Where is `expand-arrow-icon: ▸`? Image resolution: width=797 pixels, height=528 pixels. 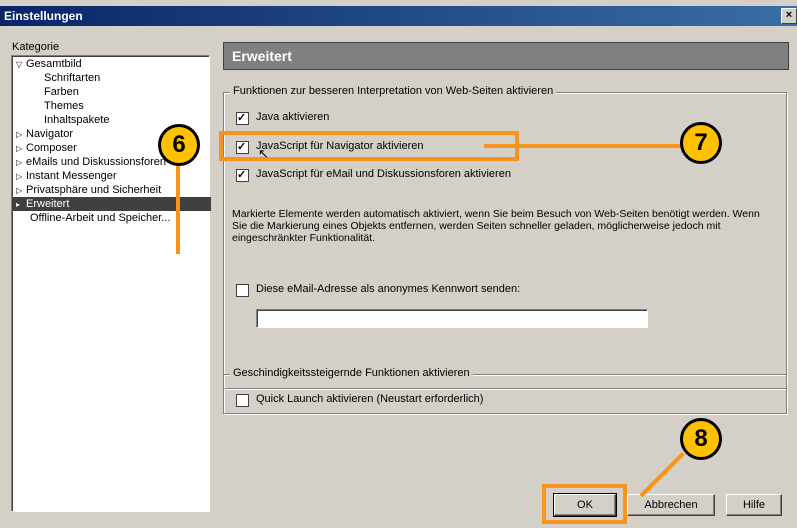
expand-arrow-icon: ▸ is located at coordinates (21, 205).